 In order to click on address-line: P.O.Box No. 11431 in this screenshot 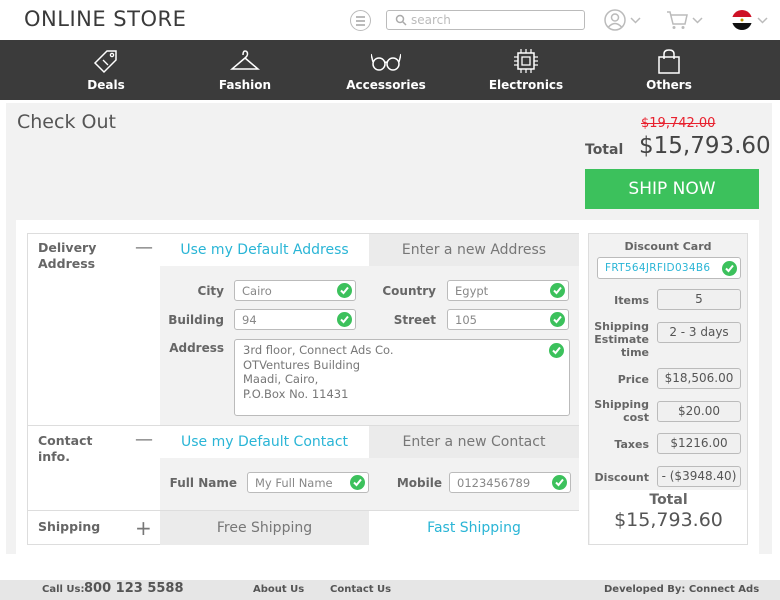, I will do `click(296, 393)`.